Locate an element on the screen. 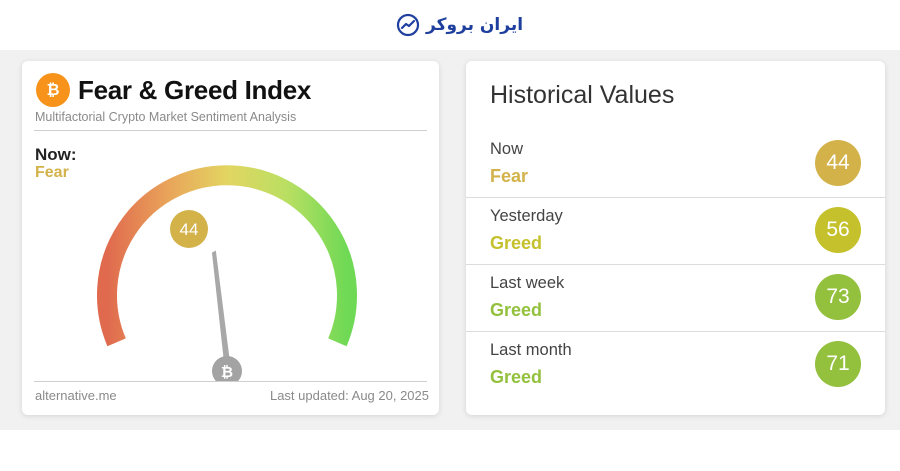 The width and height of the screenshot is (900, 471). historical-values-title: Historical Values is located at coordinates (582, 95).